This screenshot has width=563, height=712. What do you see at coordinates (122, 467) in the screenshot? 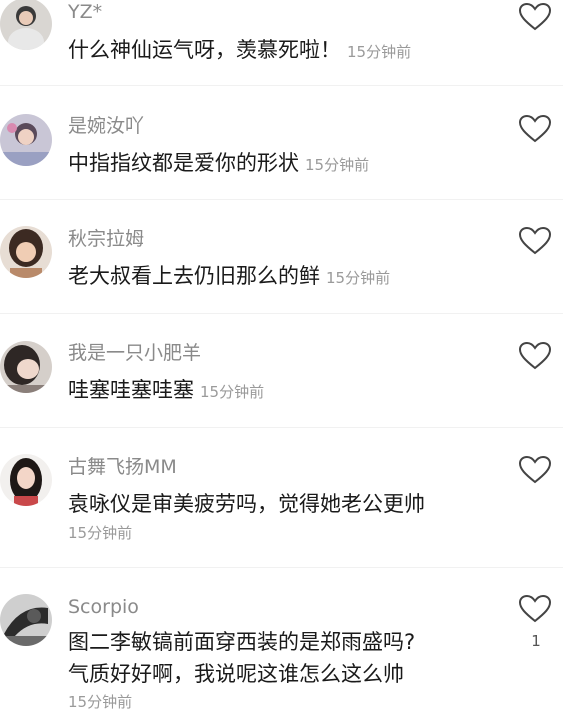
I see `comment-username: 古舞飞扬MM` at bounding box center [122, 467].